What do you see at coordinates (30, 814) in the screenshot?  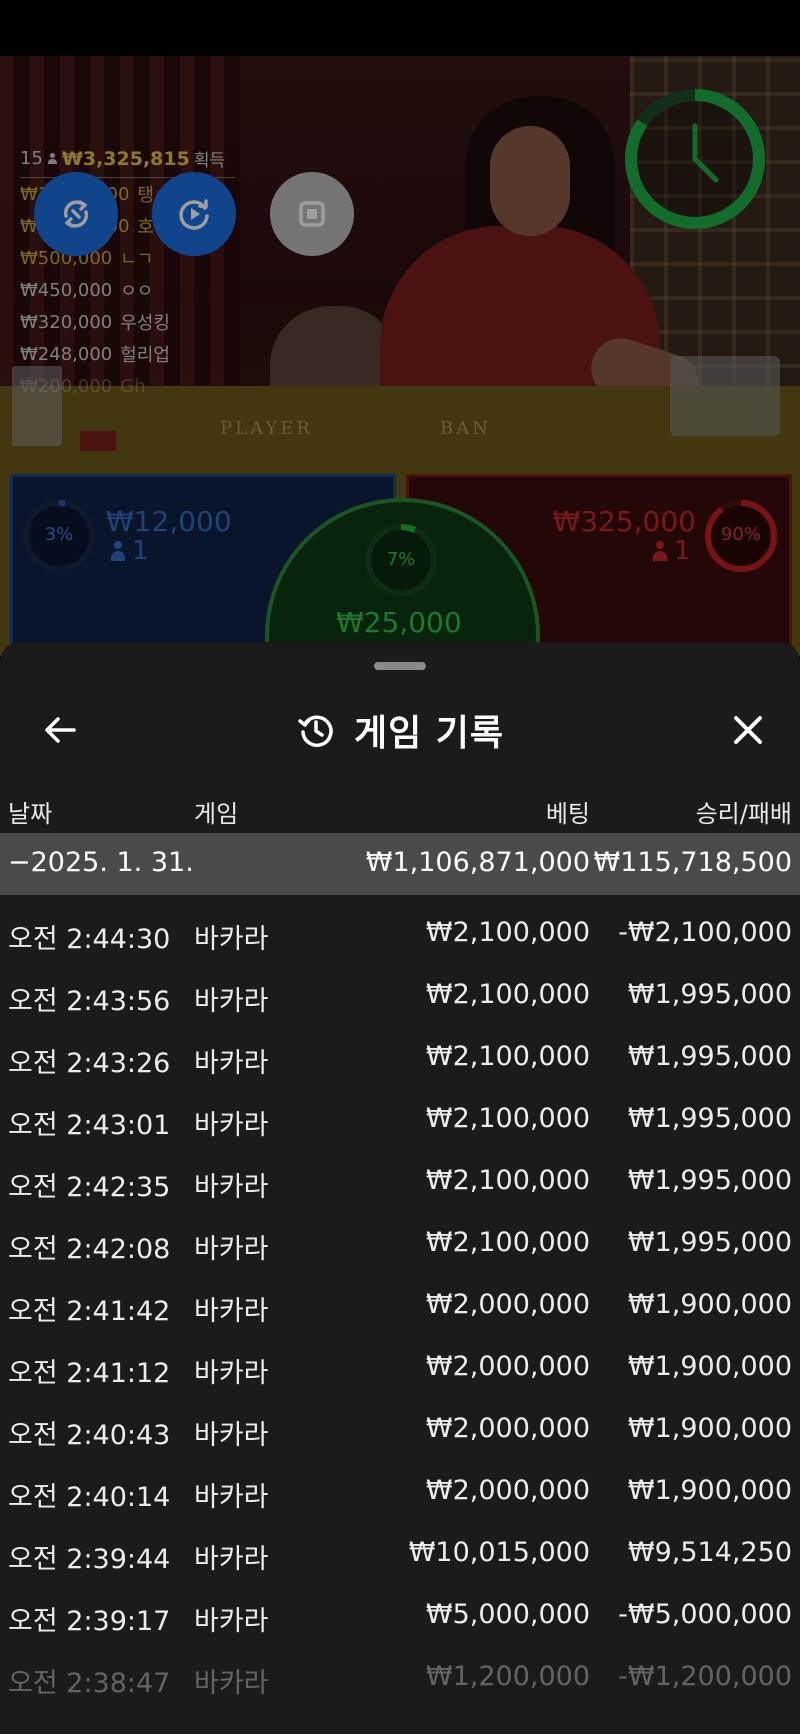 I see `column-header-date: 날짜` at bounding box center [30, 814].